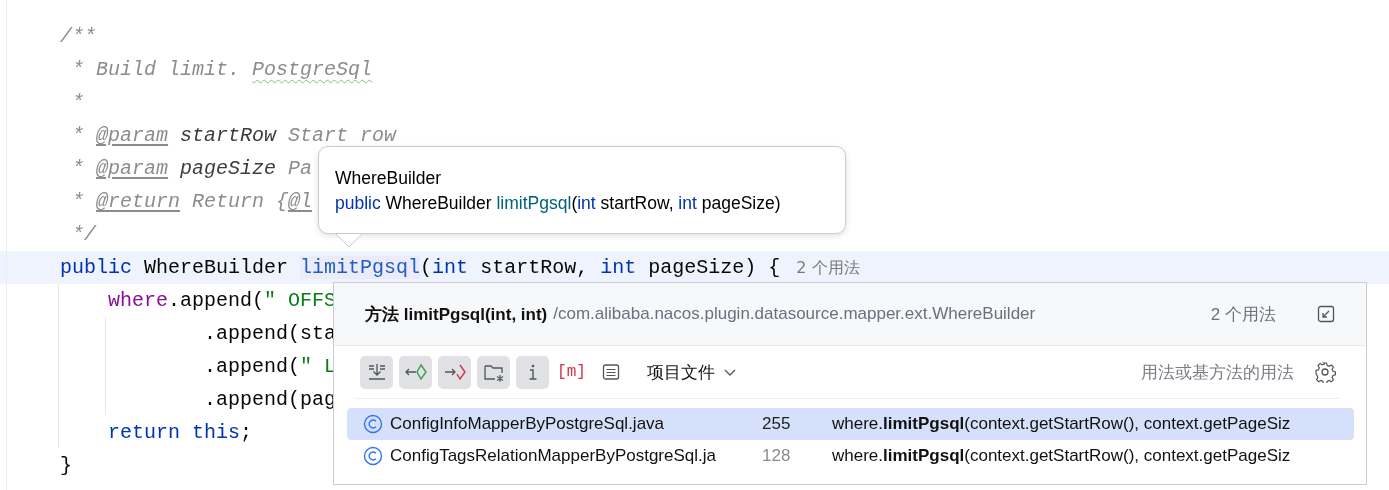 This screenshot has width=1389, height=490. What do you see at coordinates (777, 456) in the screenshot?
I see `line-number: 128` at bounding box center [777, 456].